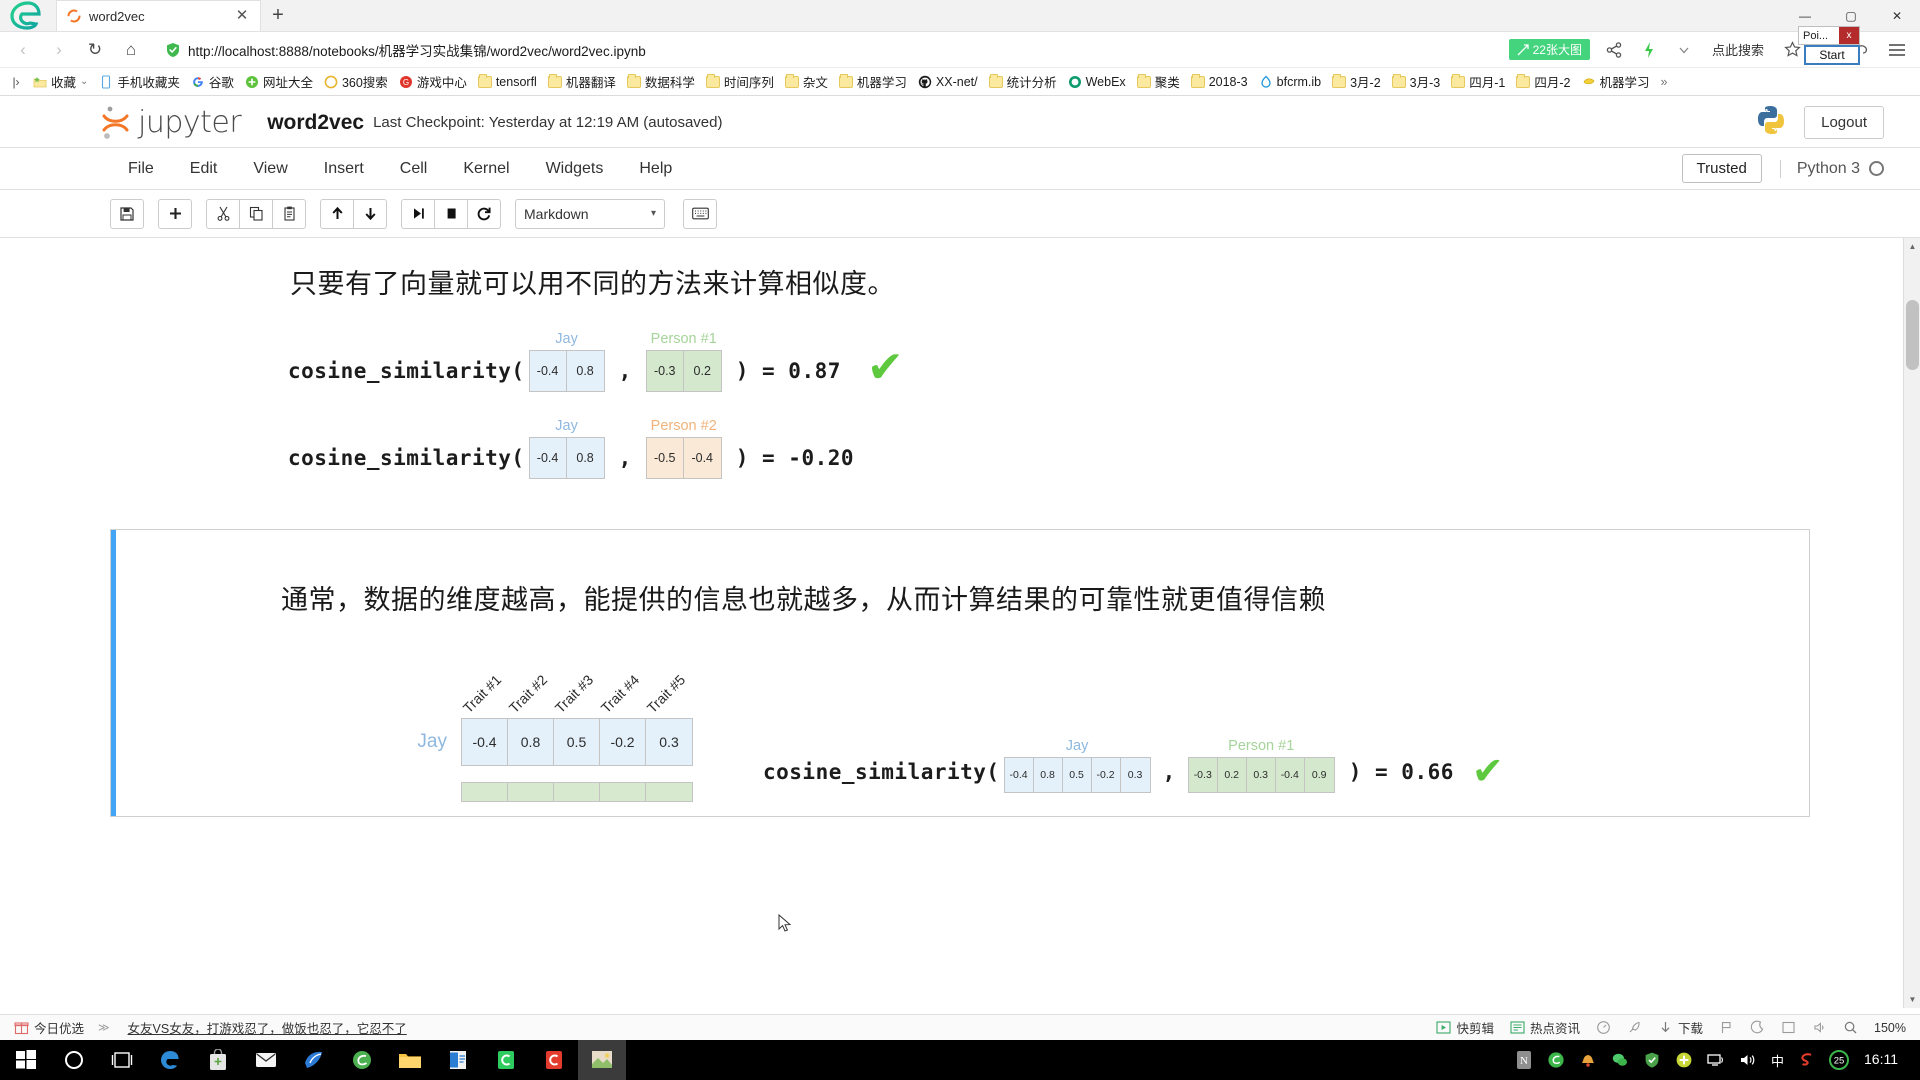 The height and width of the screenshot is (1080, 1920). I want to click on taskbar-clock: 16:11, so click(1884, 1059).